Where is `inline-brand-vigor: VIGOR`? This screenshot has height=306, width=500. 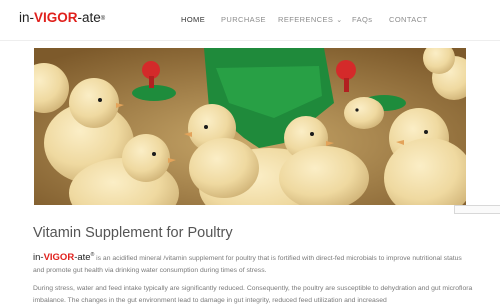
inline-brand-vigor: VIGOR is located at coordinates (59, 258).